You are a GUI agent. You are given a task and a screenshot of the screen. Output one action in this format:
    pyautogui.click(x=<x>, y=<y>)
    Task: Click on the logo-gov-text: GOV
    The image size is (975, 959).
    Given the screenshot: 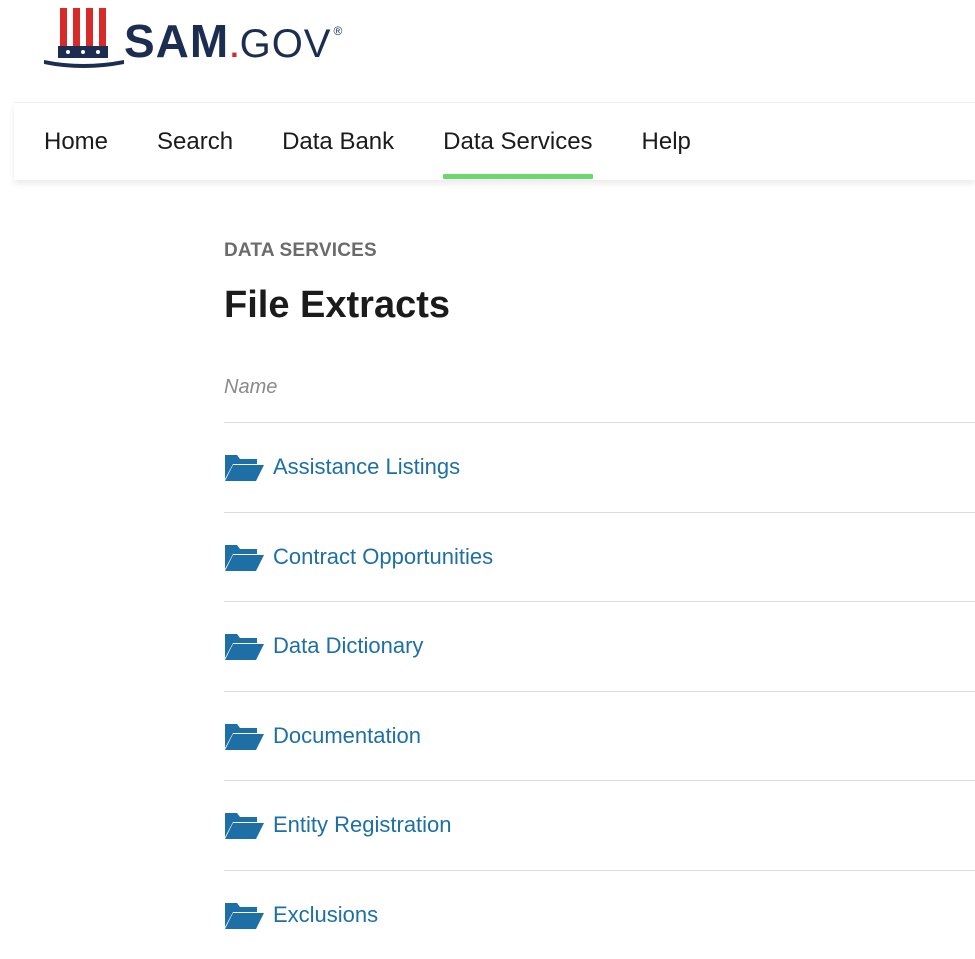 What is the action you would take?
    pyautogui.click(x=286, y=44)
    